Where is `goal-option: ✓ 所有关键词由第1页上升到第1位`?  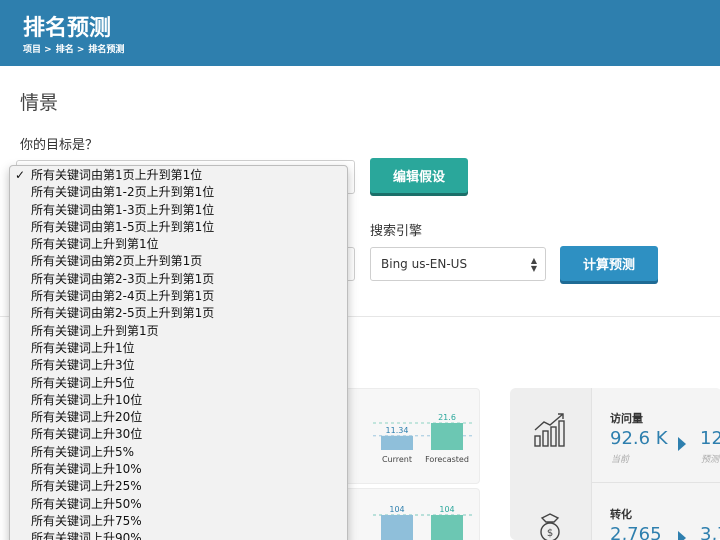
goal-option: ✓ 所有关键词由第1页上升到第1位 is located at coordinates (178, 175).